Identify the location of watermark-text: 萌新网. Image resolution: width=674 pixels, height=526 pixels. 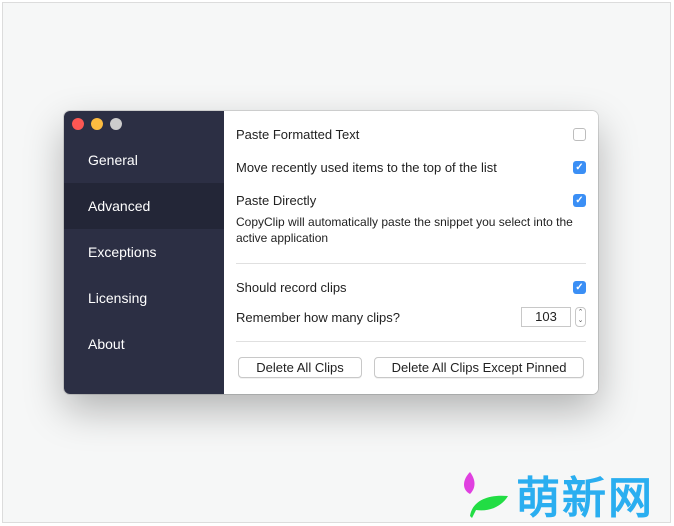
(585, 498).